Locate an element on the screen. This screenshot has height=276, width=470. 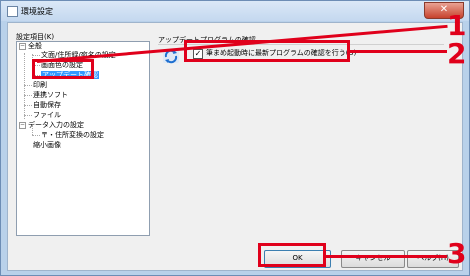
tree-node-label: 全般 is located at coordinates (35, 46).